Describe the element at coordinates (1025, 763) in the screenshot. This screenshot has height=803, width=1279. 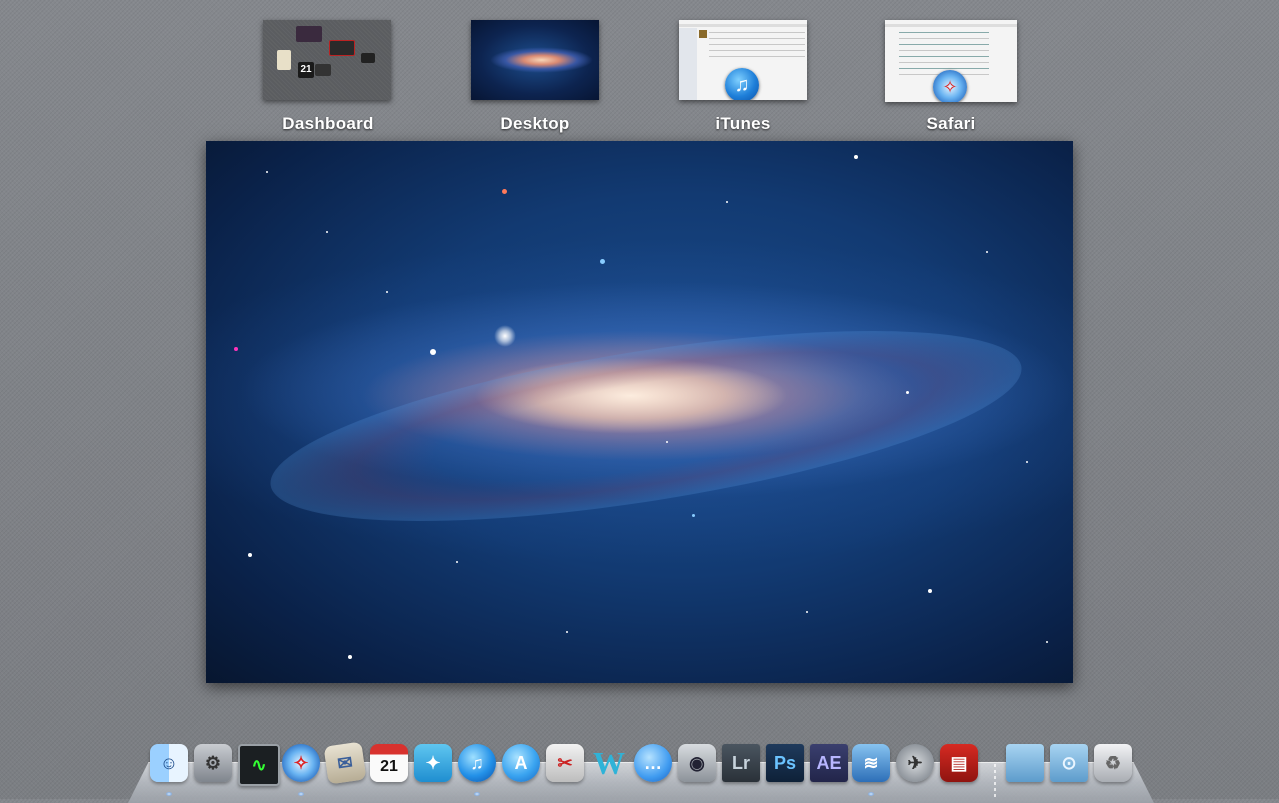
I see `applications-folder-icon` at that location.